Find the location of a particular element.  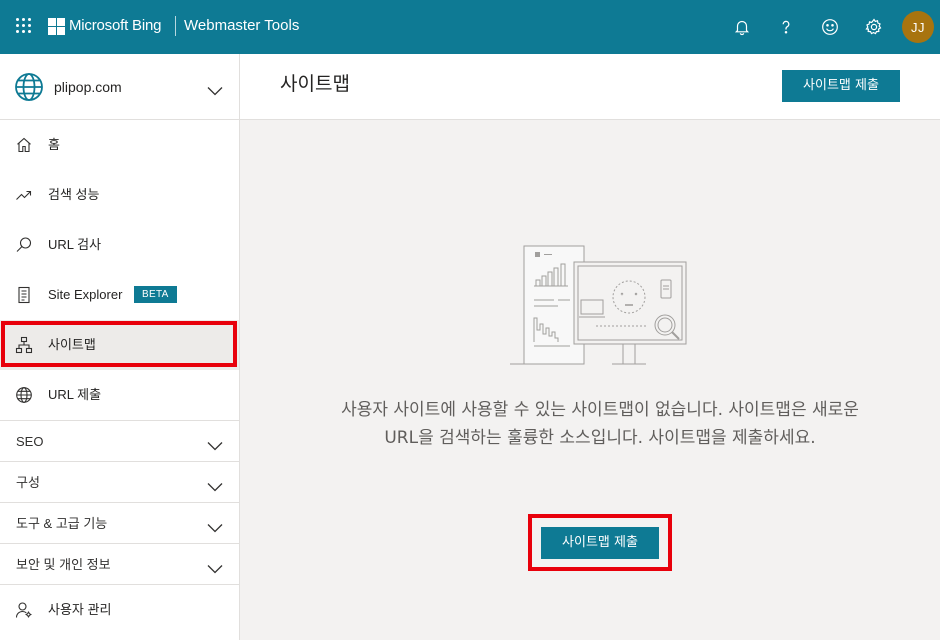

top-bar: Microsoft Bing Webmaster Tools JJ is located at coordinates (470, 27).